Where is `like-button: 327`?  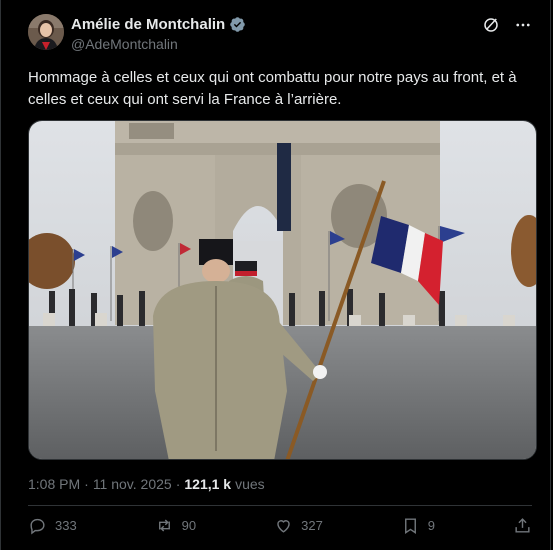
like-button: 327 is located at coordinates (298, 525).